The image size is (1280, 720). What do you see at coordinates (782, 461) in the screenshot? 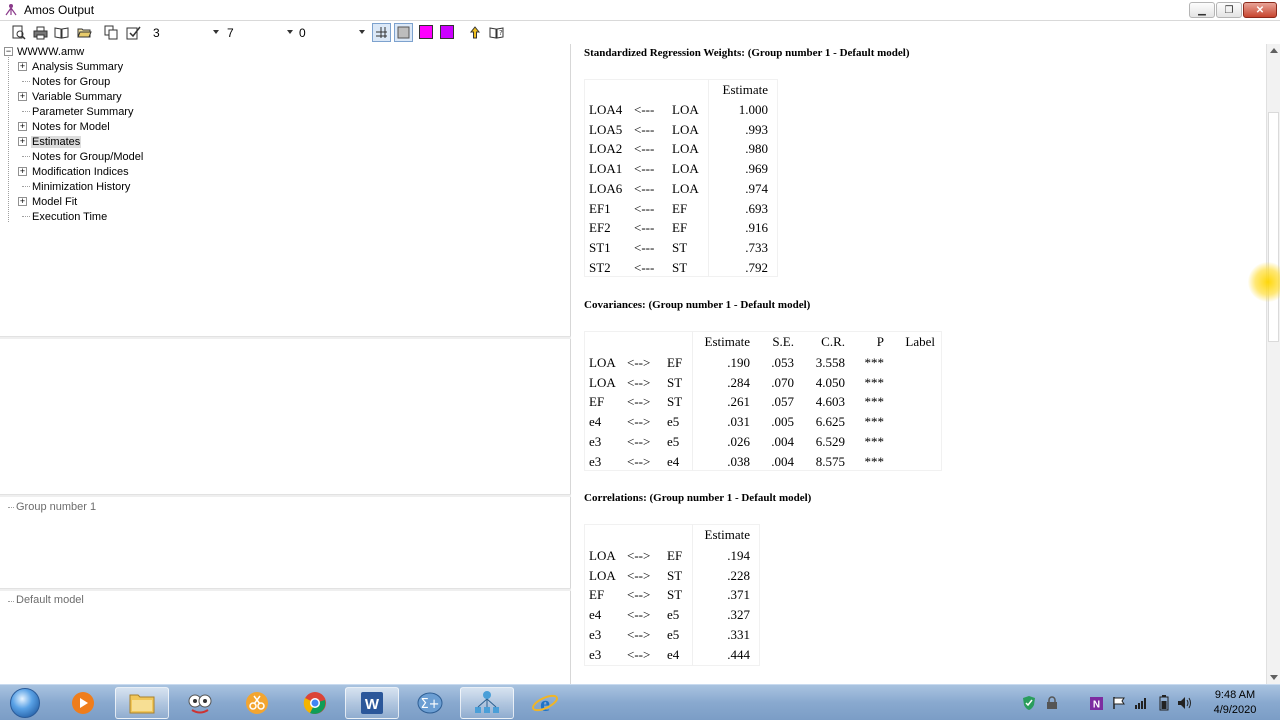
I see `table-cell-se: .004` at bounding box center [782, 461].